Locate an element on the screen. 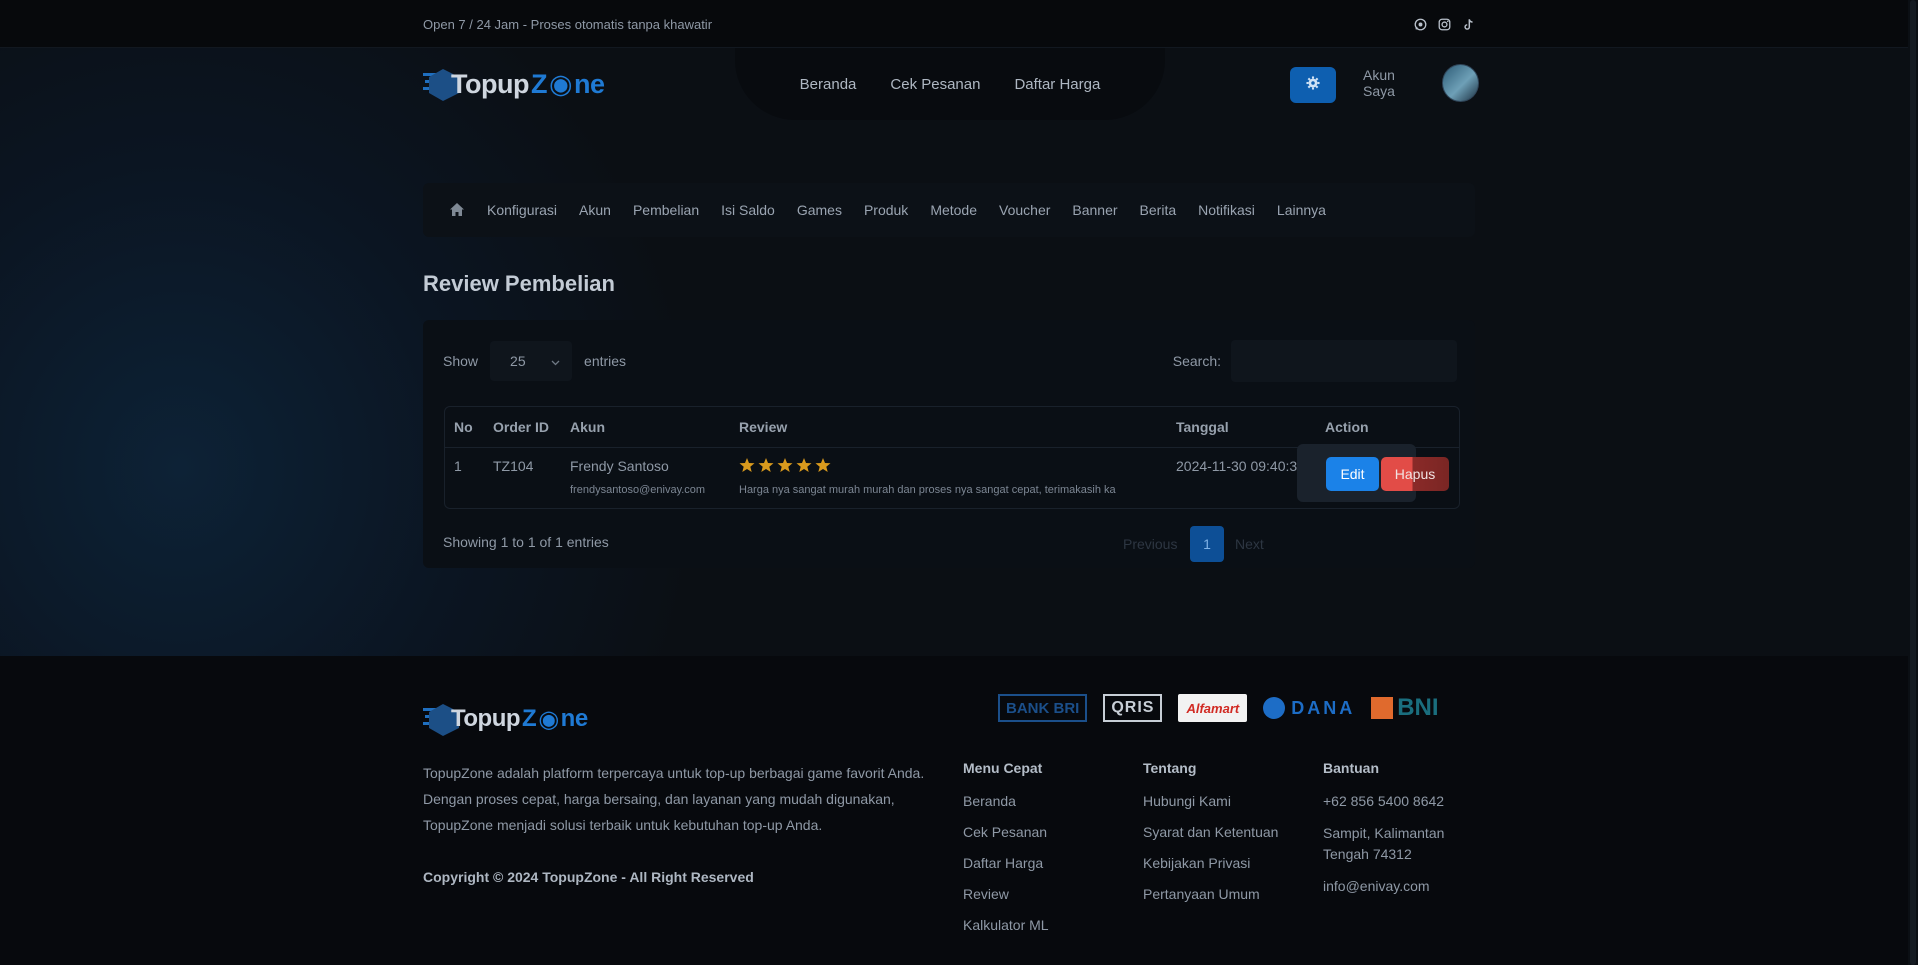  admin-nav-notifikasi: Notifikasi is located at coordinates (1226, 210).